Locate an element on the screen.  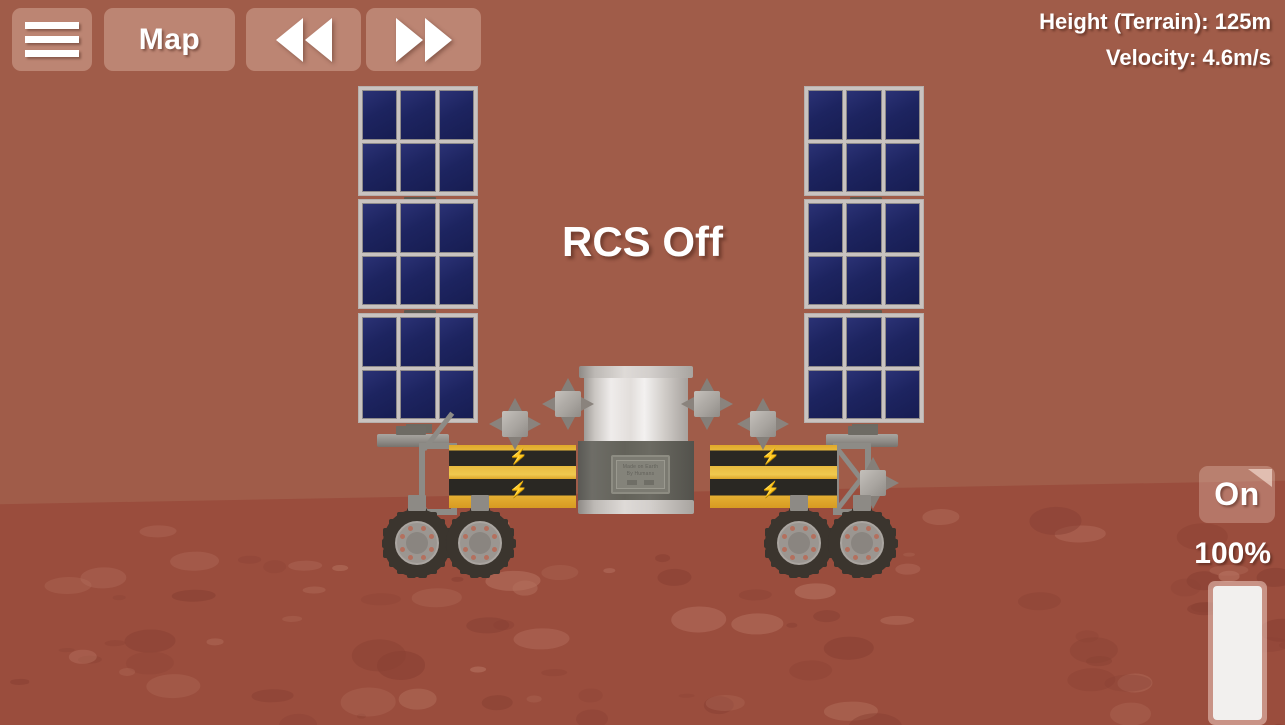
fuel-tank-cap is located at coordinates (636, 372).